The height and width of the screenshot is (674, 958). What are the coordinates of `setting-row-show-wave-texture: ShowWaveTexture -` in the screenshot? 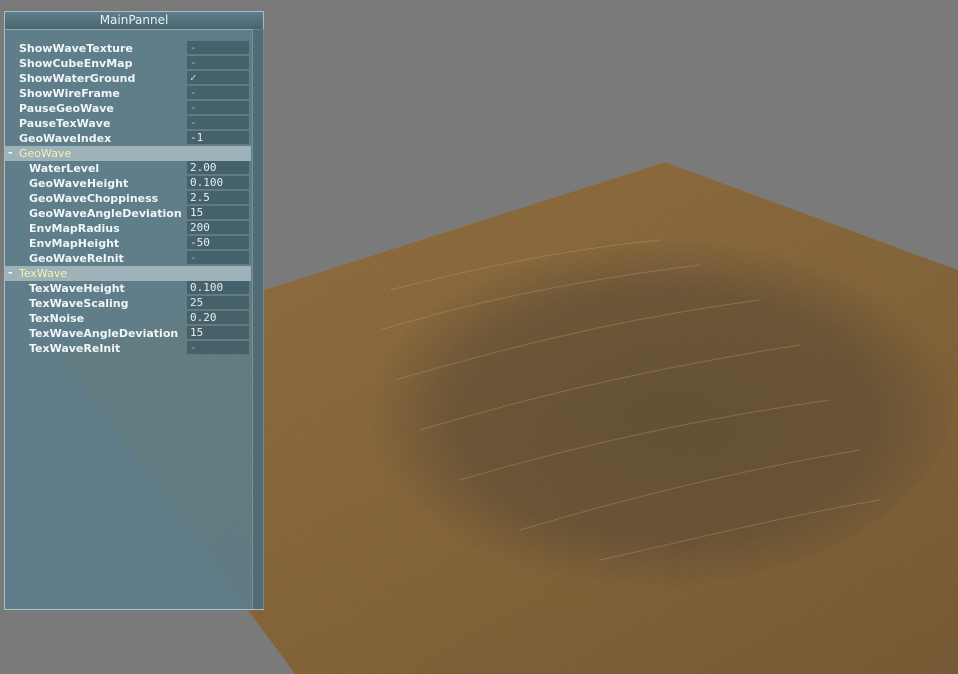 It's located at (128, 48).